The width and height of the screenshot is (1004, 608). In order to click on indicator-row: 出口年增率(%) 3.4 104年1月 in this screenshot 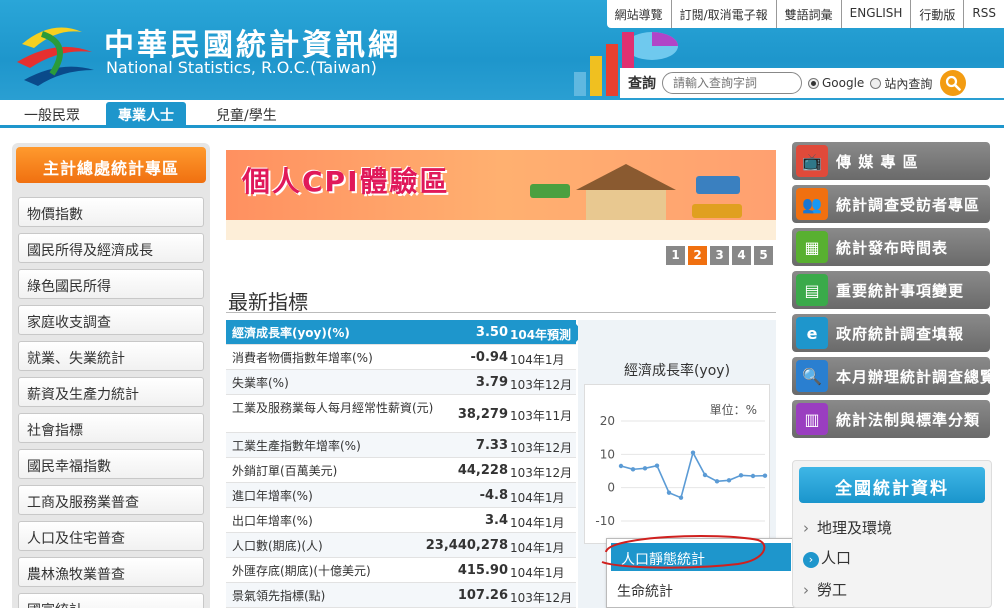, I will do `click(401, 520)`.